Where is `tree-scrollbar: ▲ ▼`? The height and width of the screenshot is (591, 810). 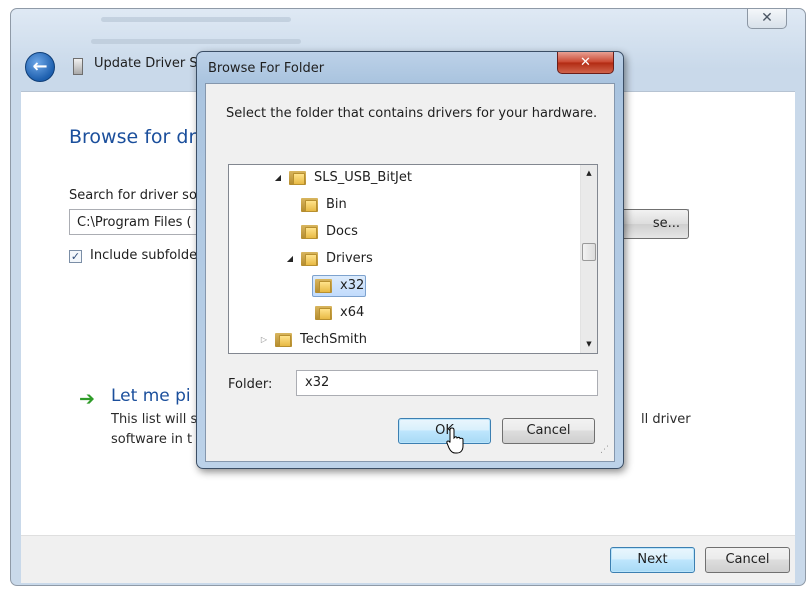 tree-scrollbar: ▲ ▼ is located at coordinates (588, 259).